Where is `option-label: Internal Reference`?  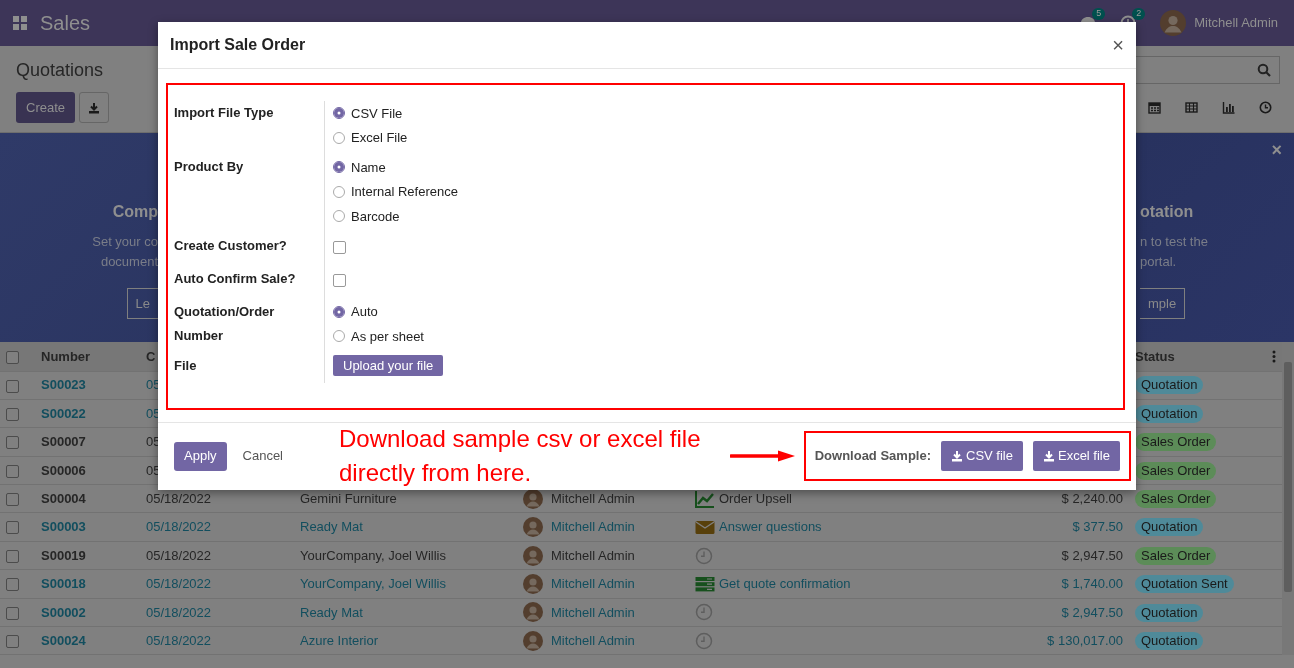 option-label: Internal Reference is located at coordinates (404, 192).